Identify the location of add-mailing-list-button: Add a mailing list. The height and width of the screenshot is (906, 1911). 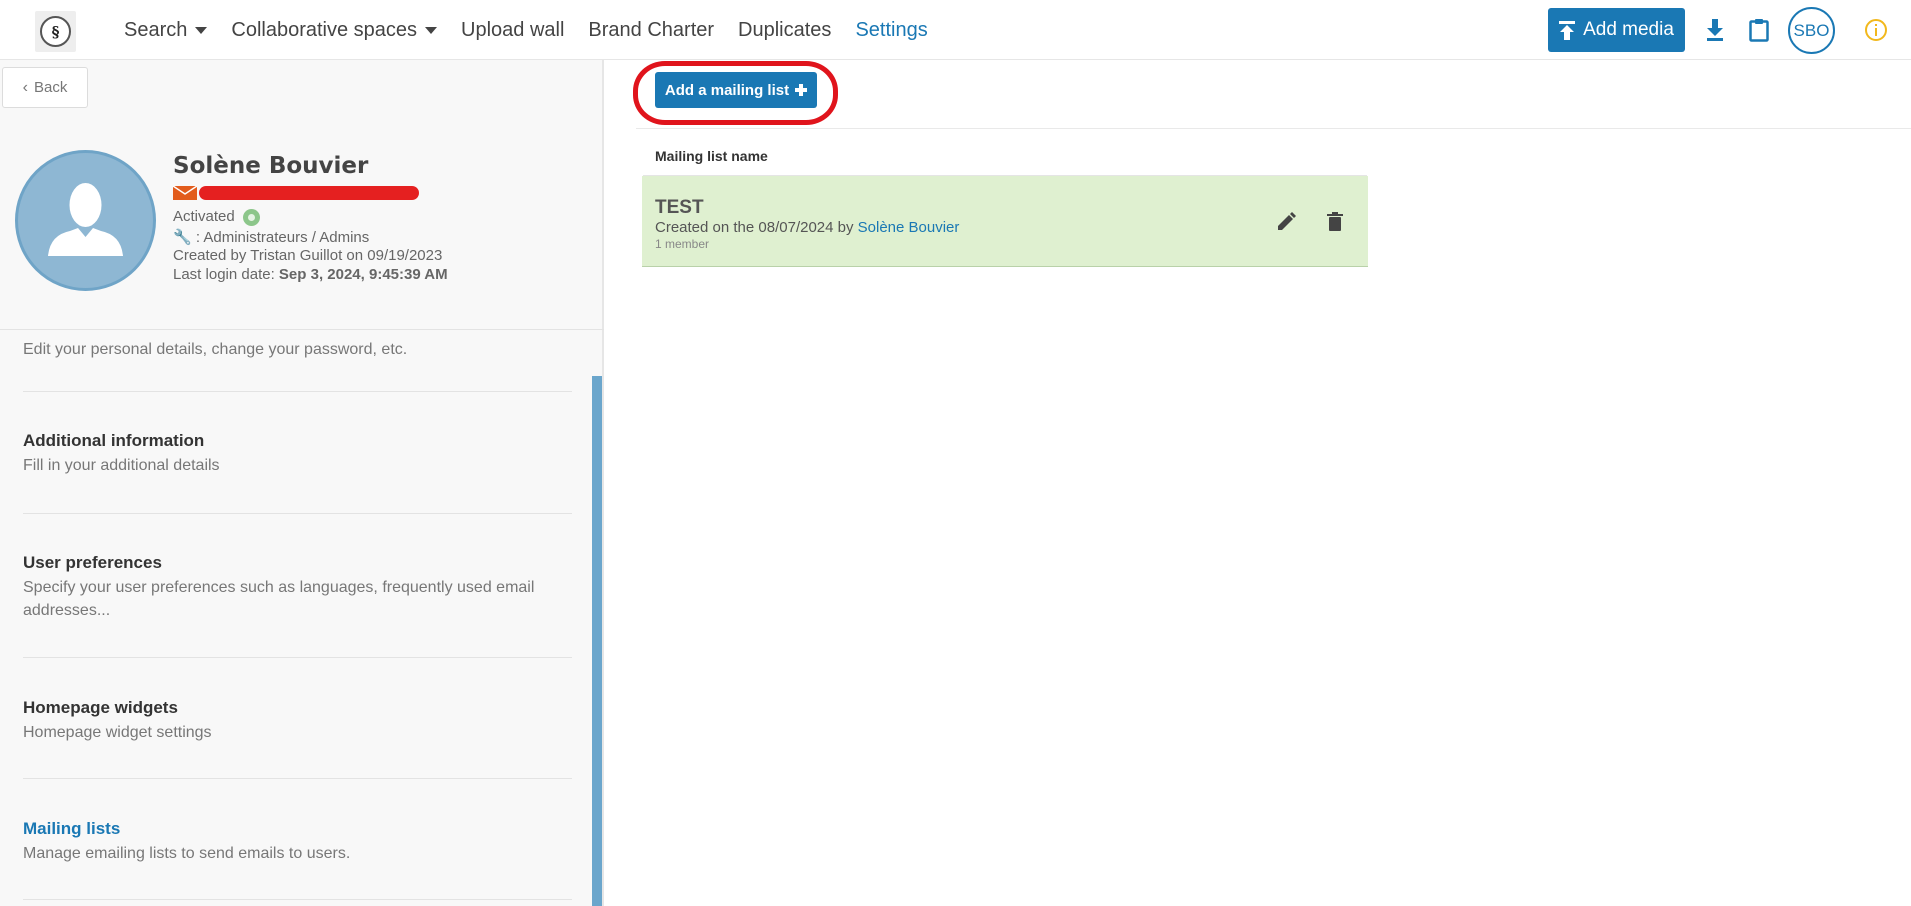
(736, 90).